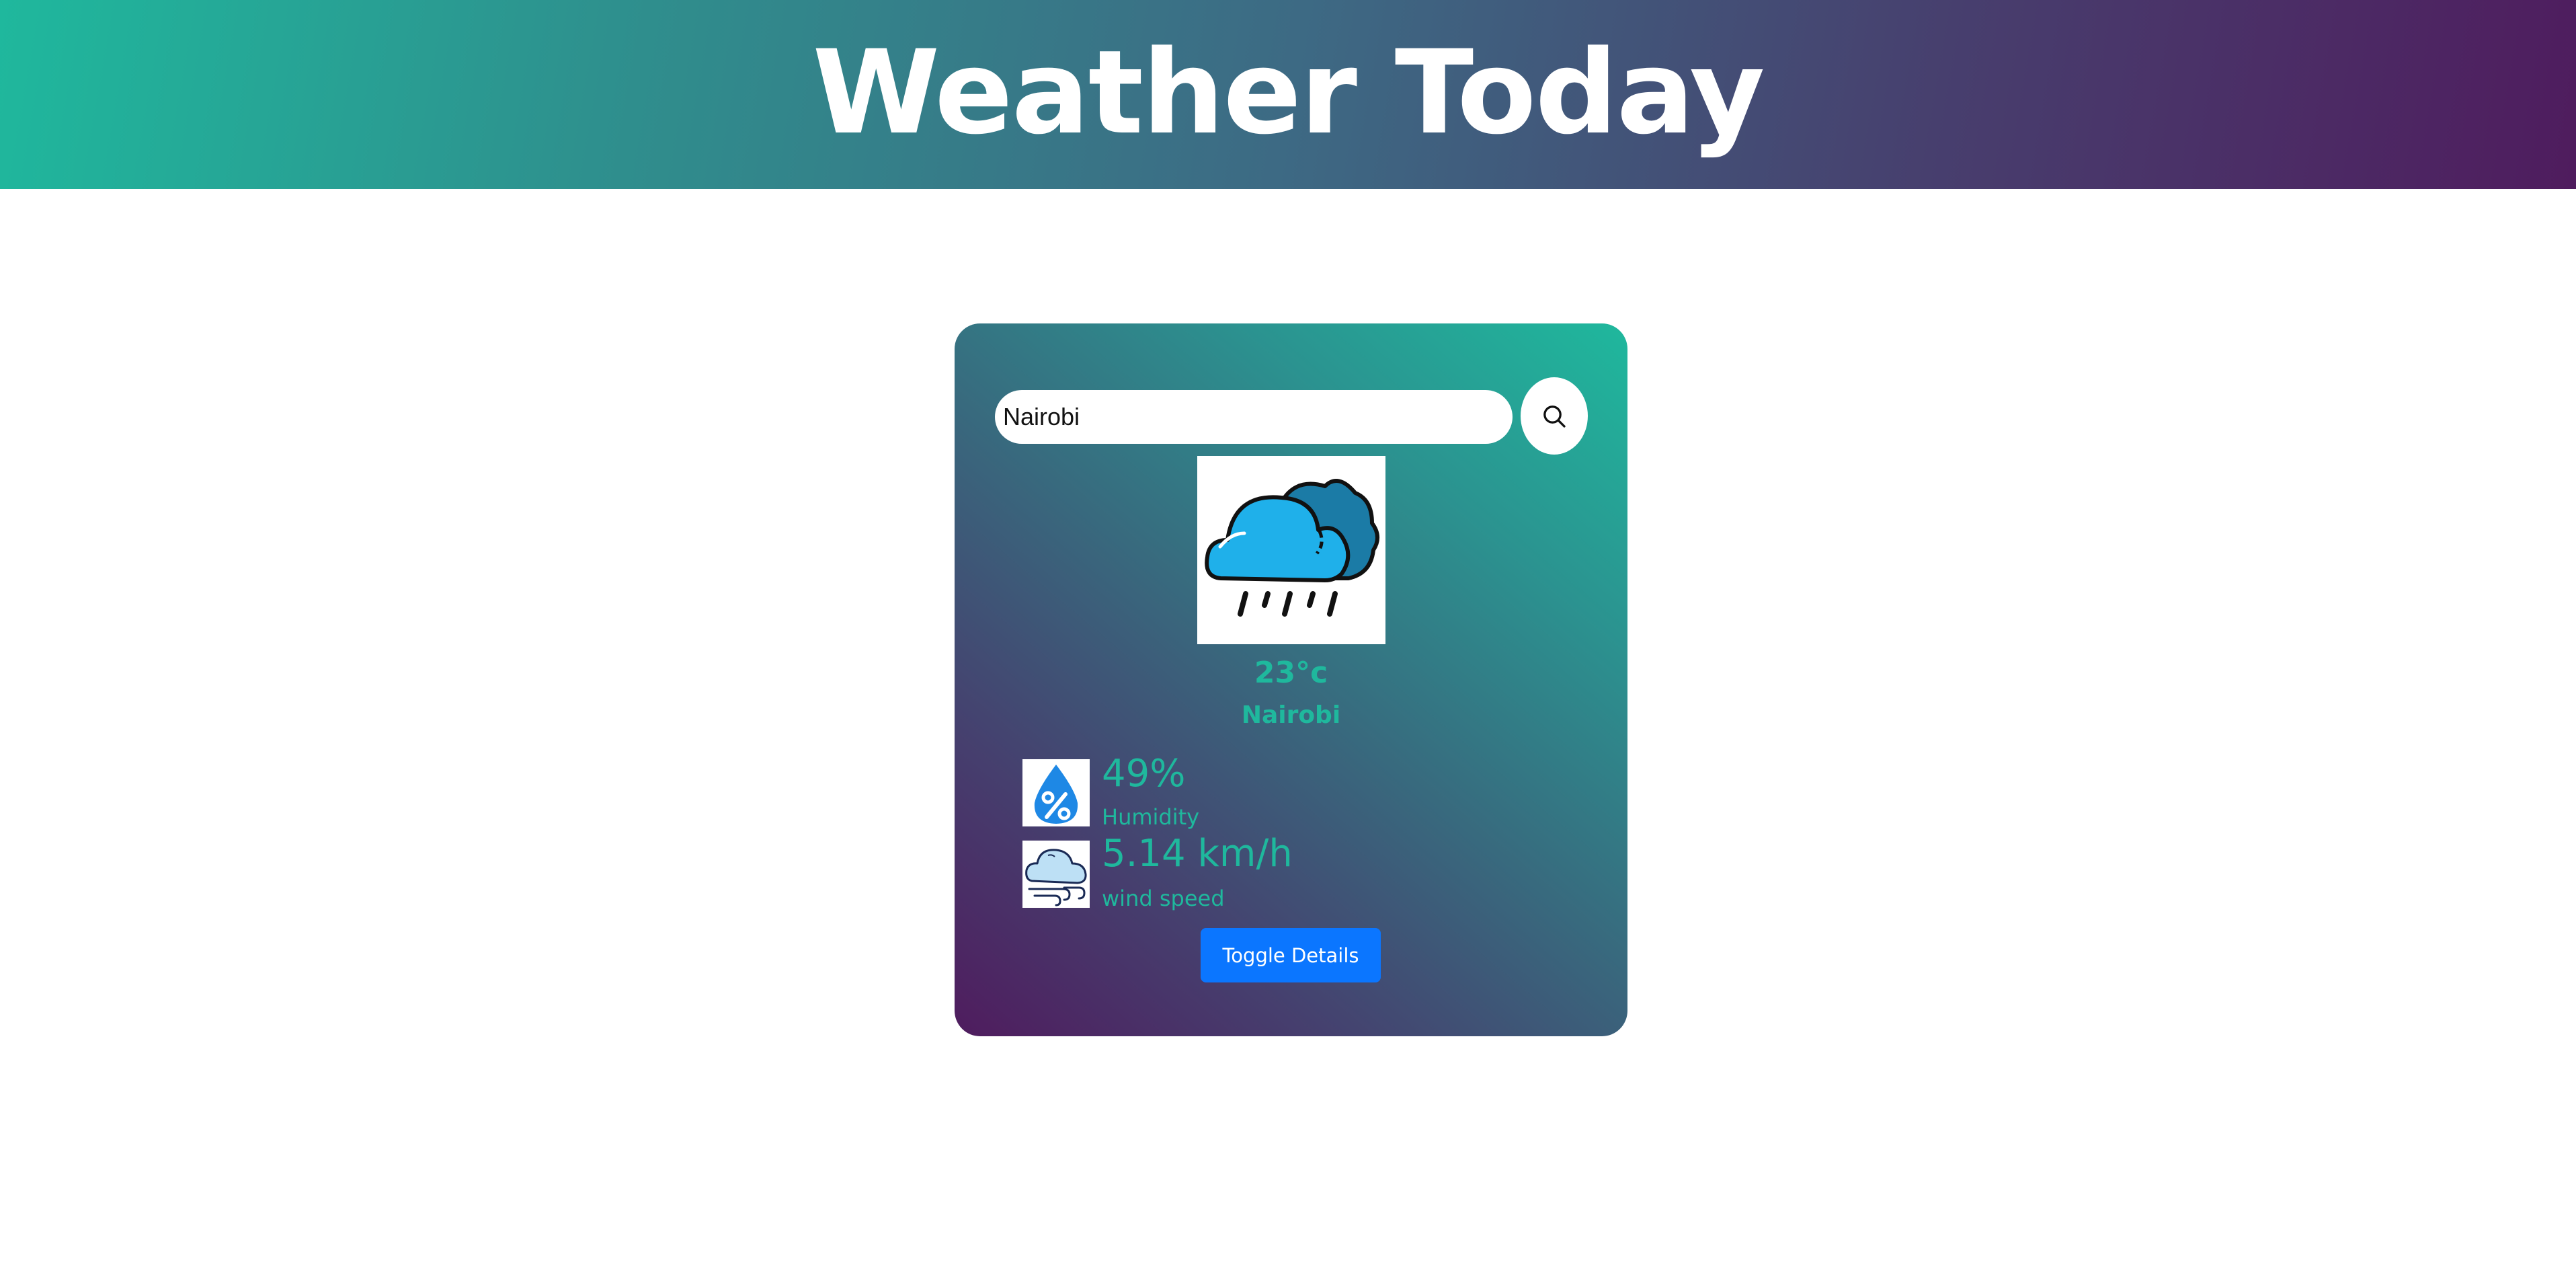  I want to click on search-icon, so click(1554, 416).